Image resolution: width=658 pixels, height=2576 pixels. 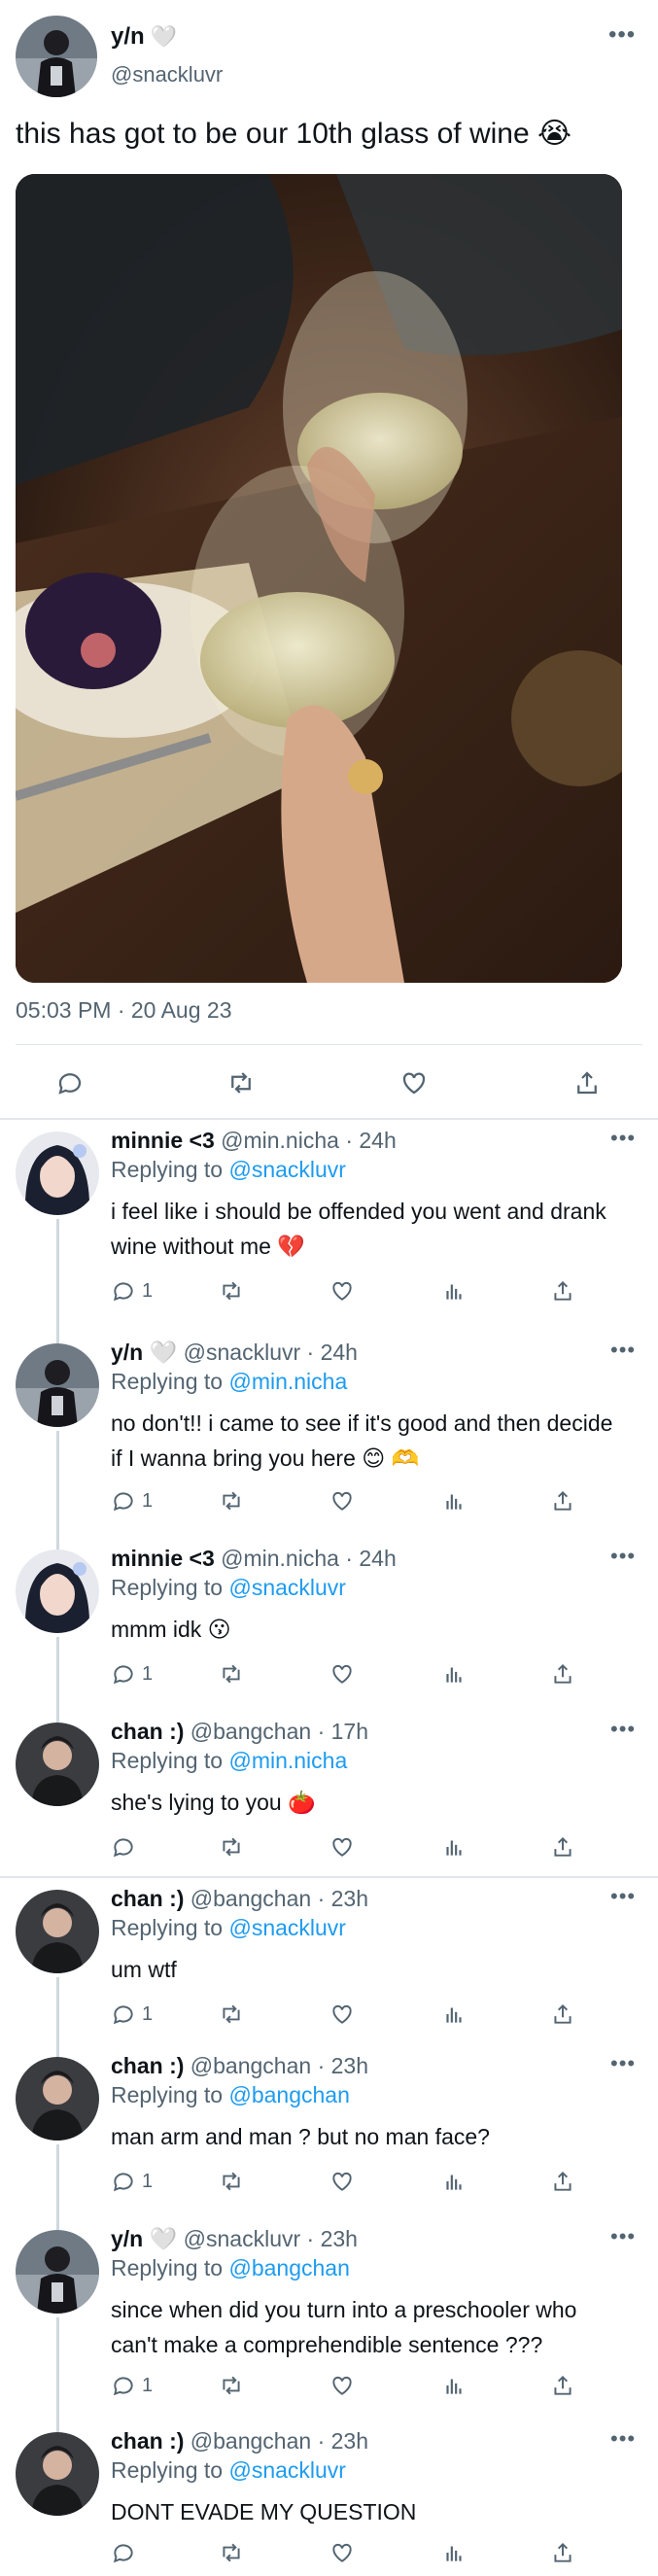 I want to click on reply-time: · 17h, so click(x=343, y=1731).